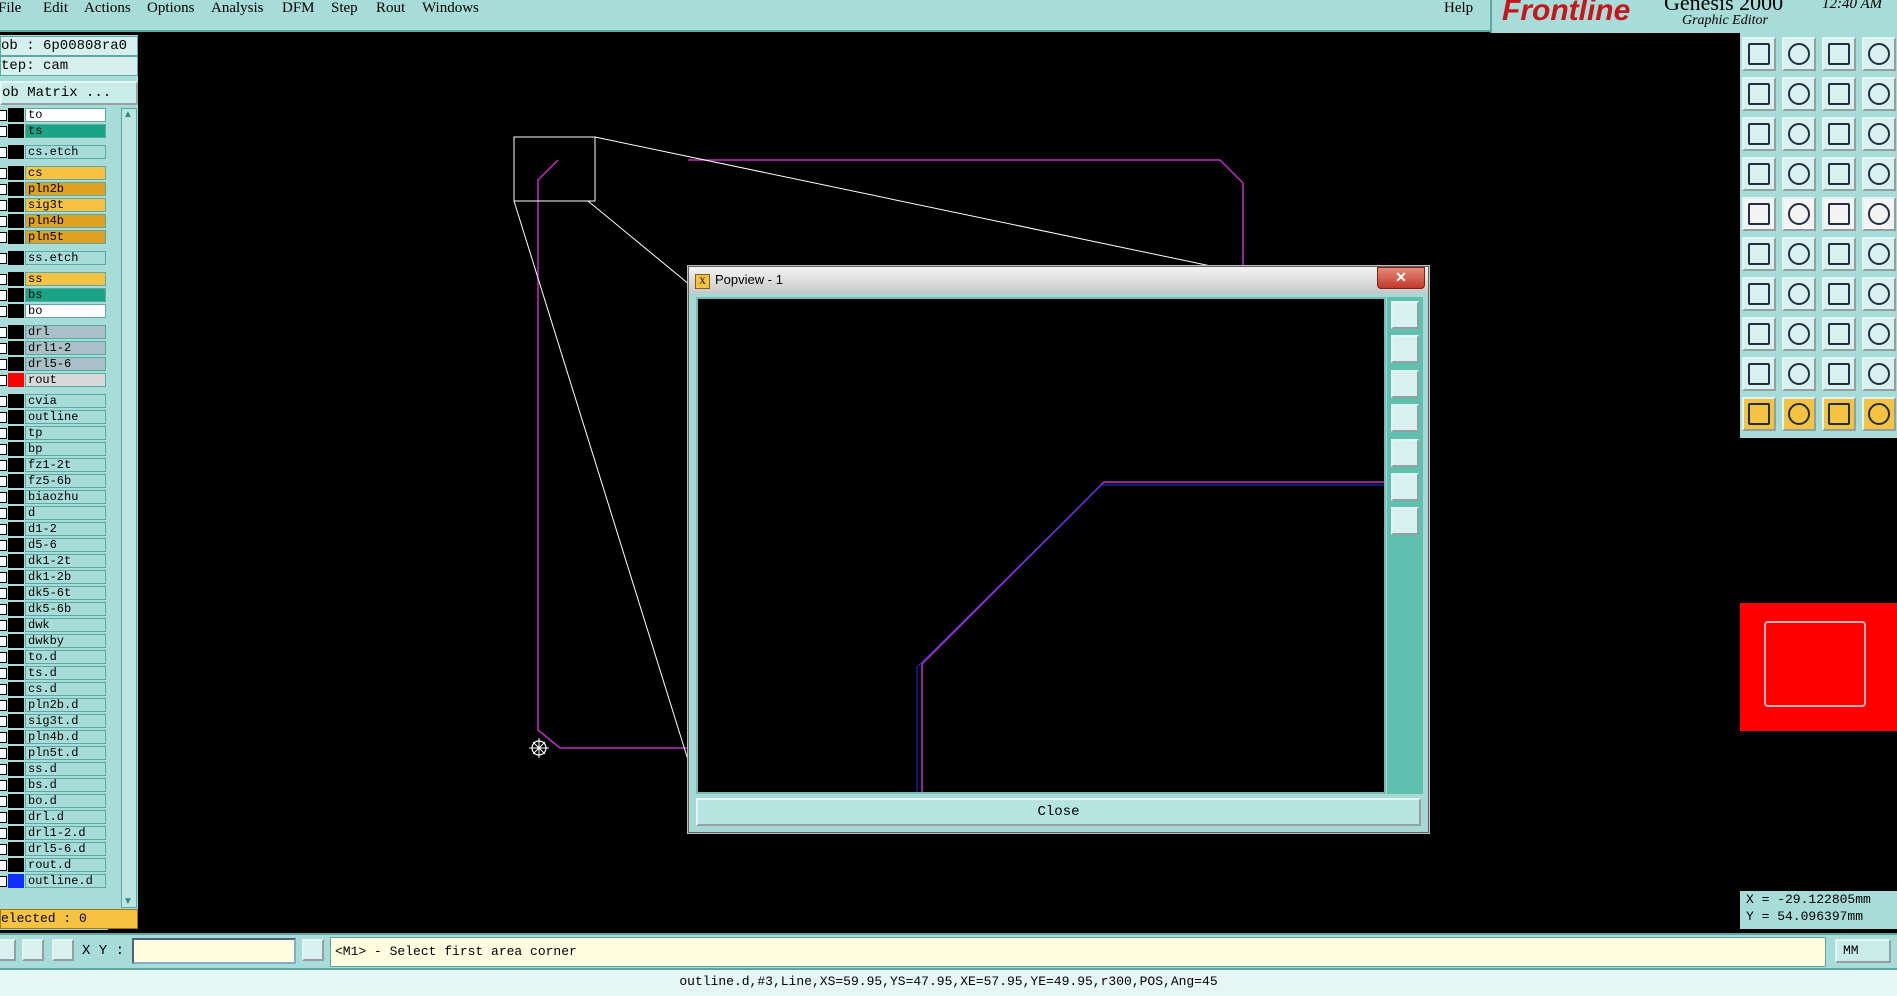 The image size is (1897, 996). Describe the element at coordinates (1839, 254) in the screenshot. I see `point-icon` at that location.